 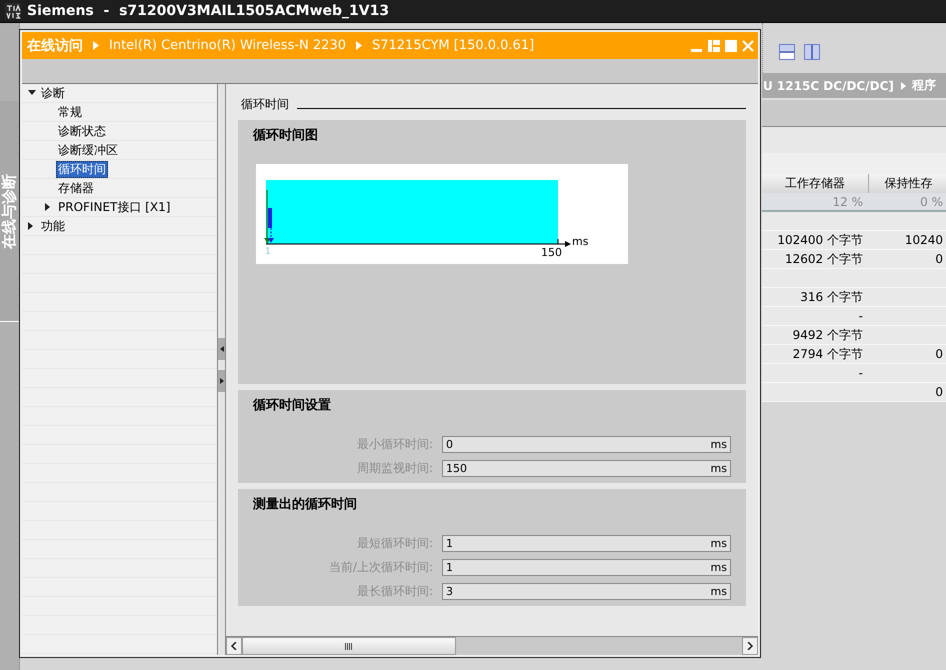 I want to click on expand-right-button, so click(x=221, y=381).